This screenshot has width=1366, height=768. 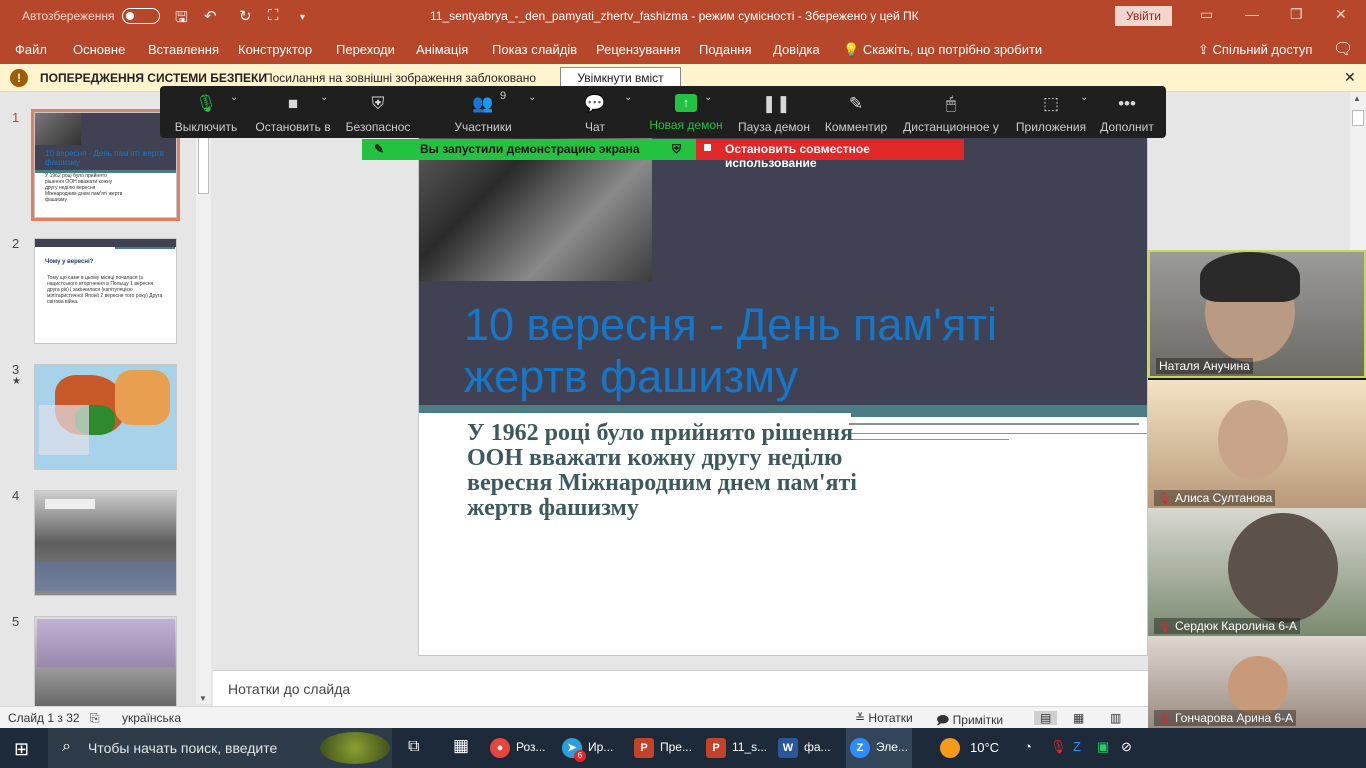 I want to click on save-icon: 🖫, so click(x=181, y=19).